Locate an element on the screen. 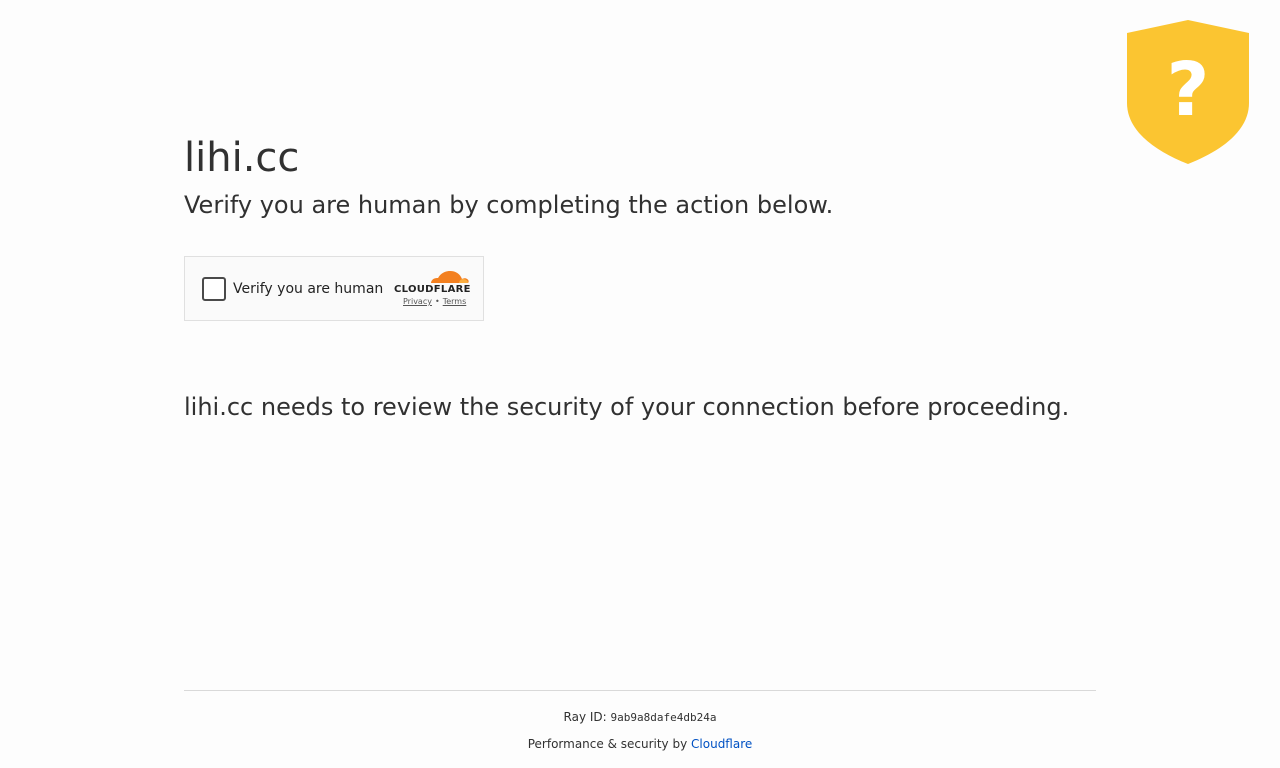  performance-line: Performance & security by Cloudflare is located at coordinates (640, 744).